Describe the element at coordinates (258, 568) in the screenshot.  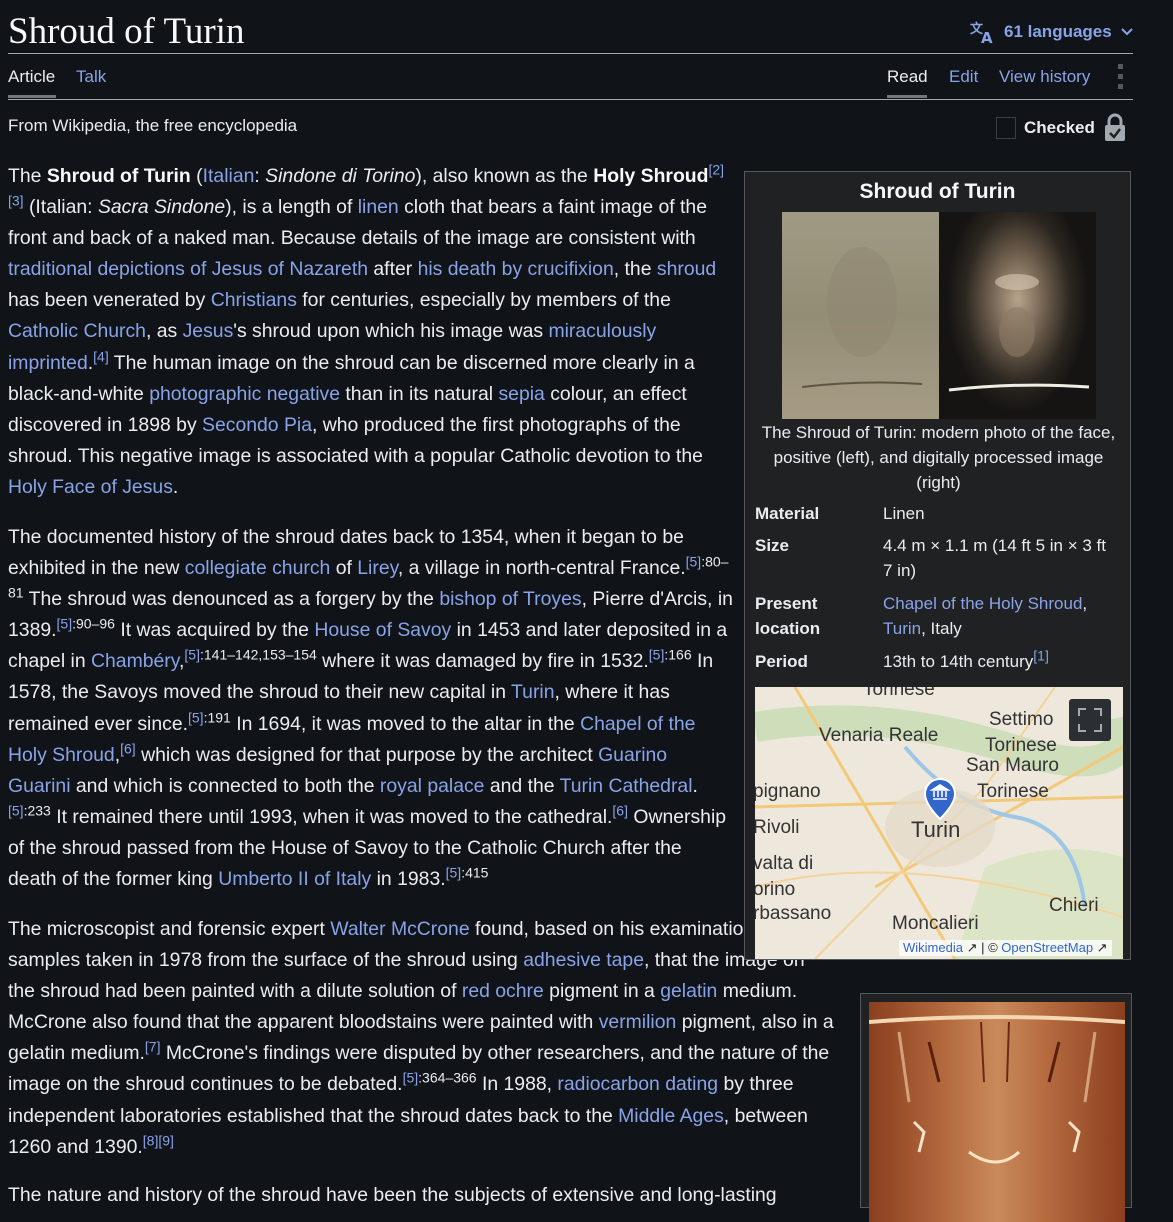
I see `link-collegiate-church: collegiate church` at that location.